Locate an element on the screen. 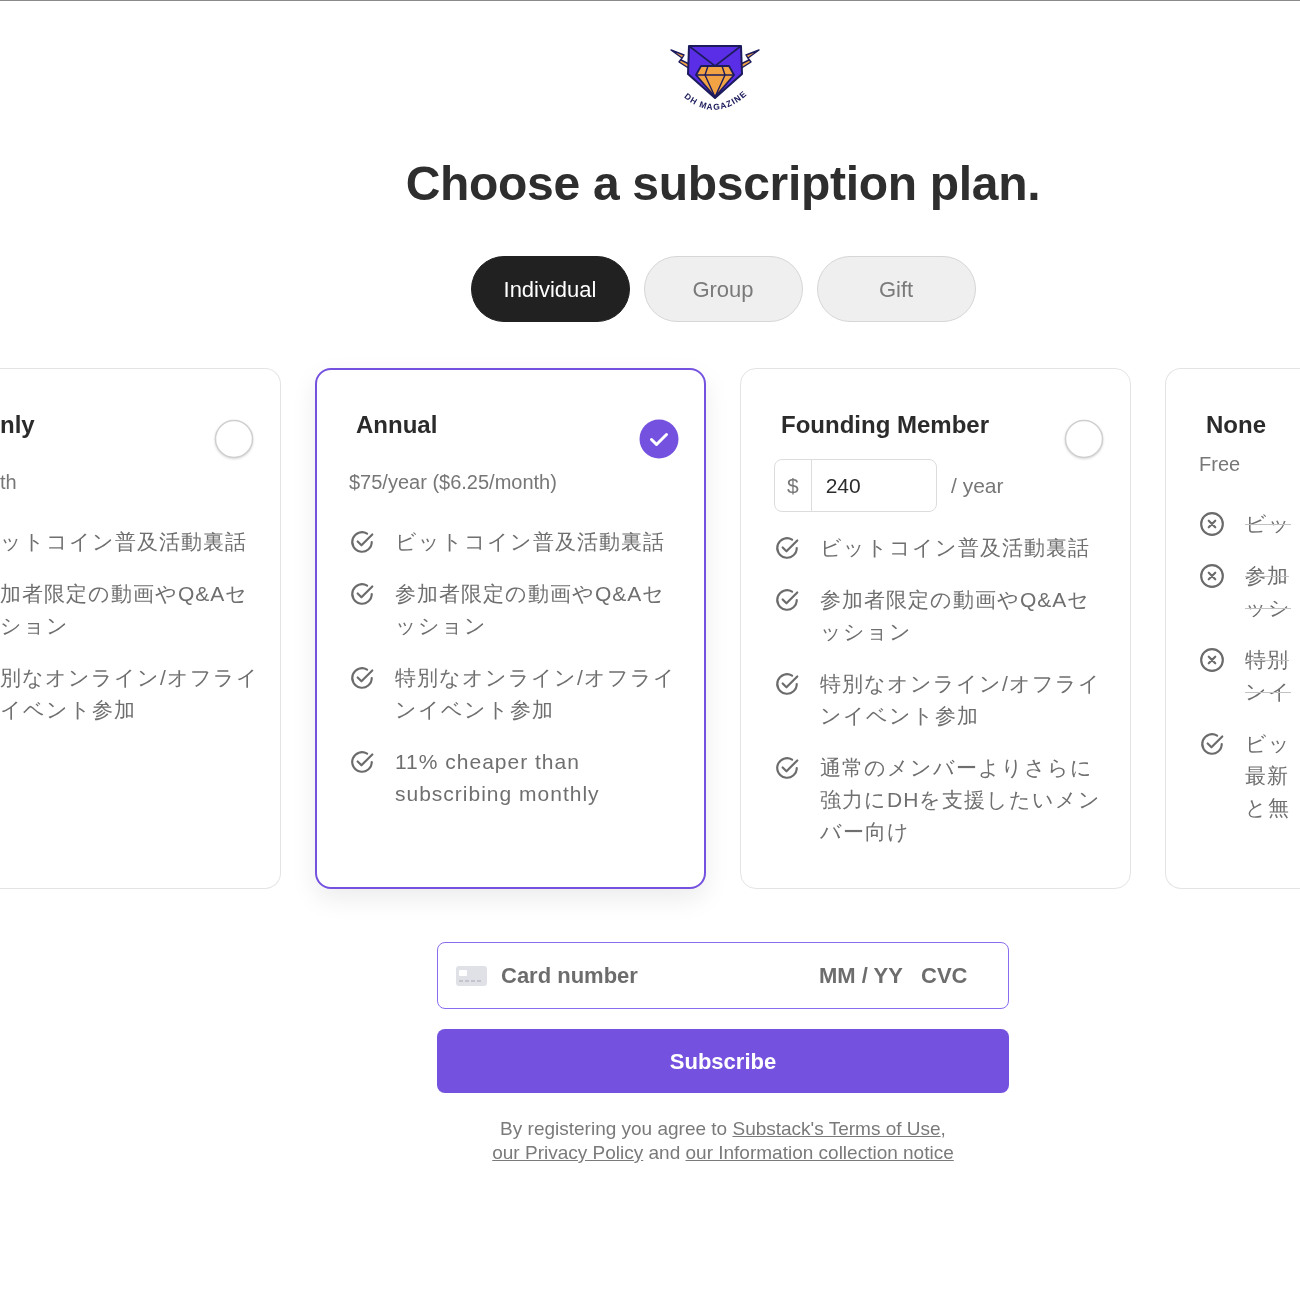 The image size is (1300, 1300). plan-title: Annual is located at coordinates (397, 425).